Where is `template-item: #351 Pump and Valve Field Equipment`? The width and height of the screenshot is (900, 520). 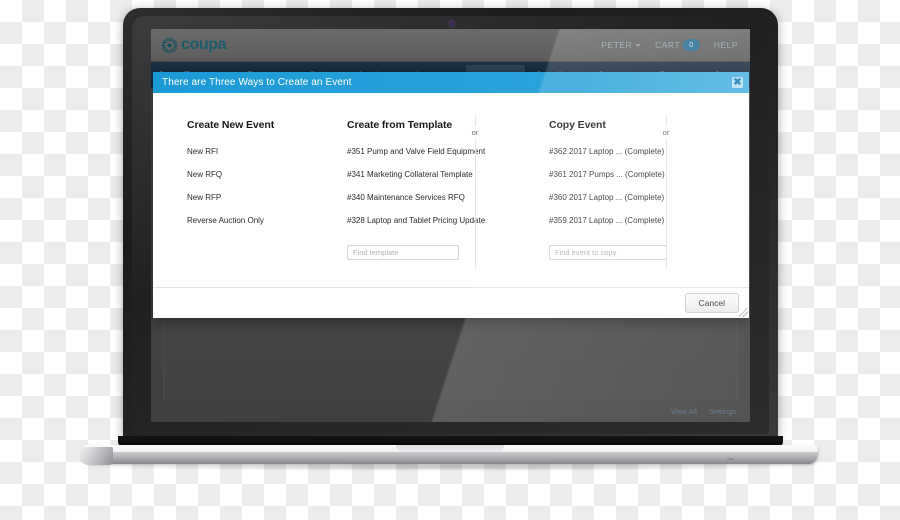
template-item: #351 Pump and Valve Field Equipment is located at coordinates (431, 151).